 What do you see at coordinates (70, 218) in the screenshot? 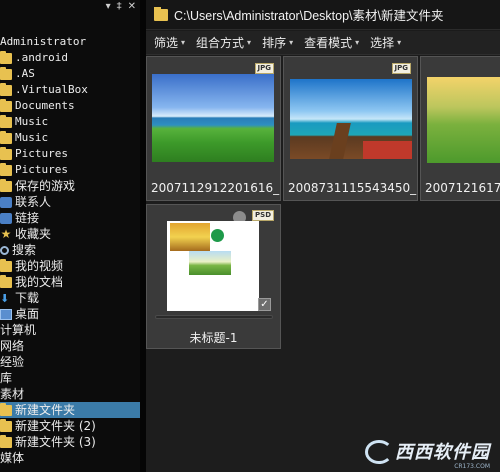
I see `tree-item: 链接` at bounding box center [70, 218].